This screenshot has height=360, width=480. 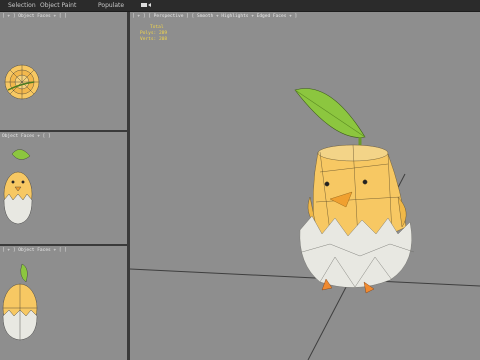 I want to click on menu-selection: Selection, so click(x=22, y=5).